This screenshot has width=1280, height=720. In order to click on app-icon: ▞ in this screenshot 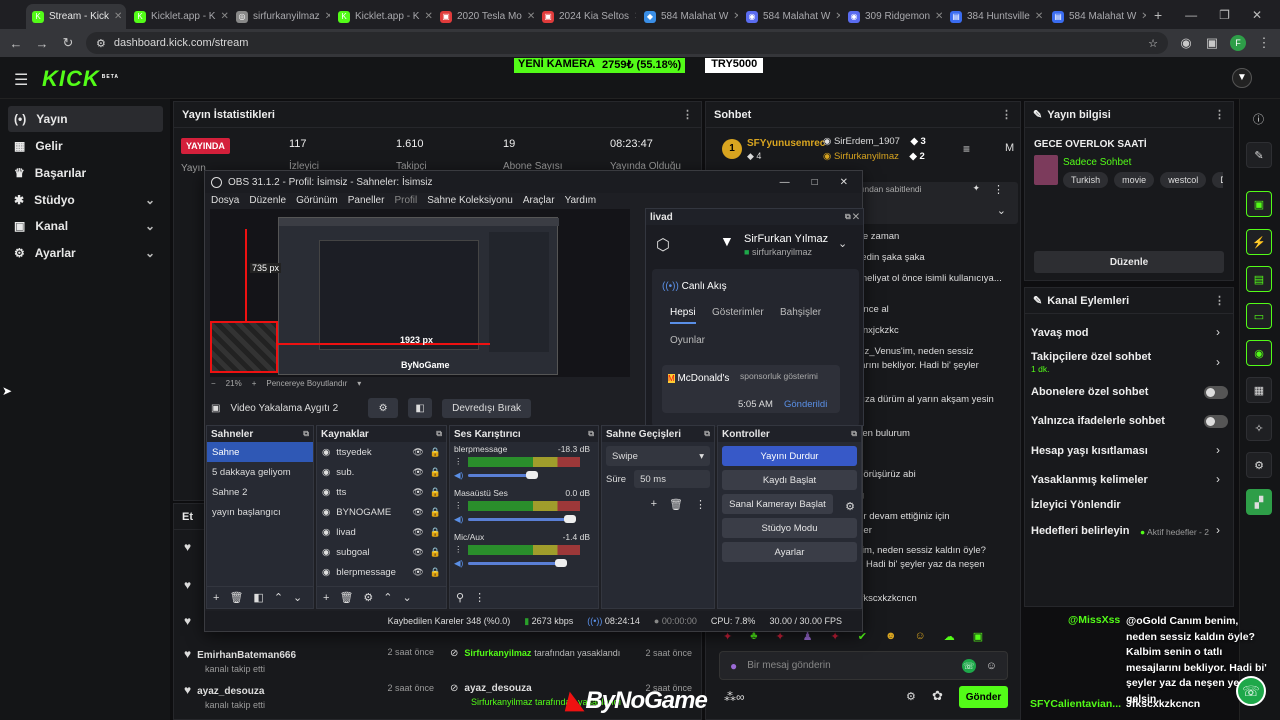, I will do `click(1259, 502)`.